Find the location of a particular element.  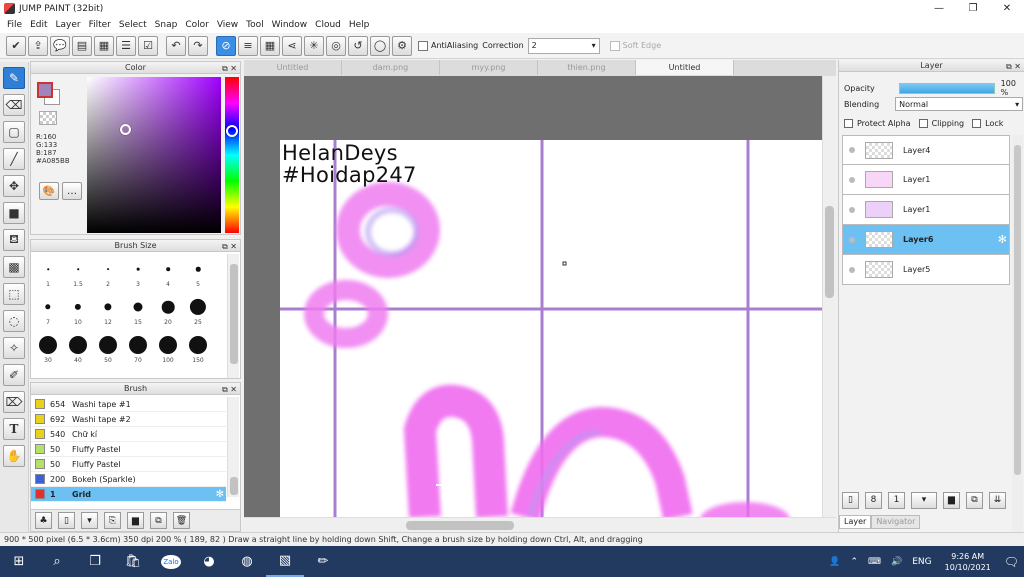

bucket-tool-icon: ⛾ is located at coordinates (14, 240).